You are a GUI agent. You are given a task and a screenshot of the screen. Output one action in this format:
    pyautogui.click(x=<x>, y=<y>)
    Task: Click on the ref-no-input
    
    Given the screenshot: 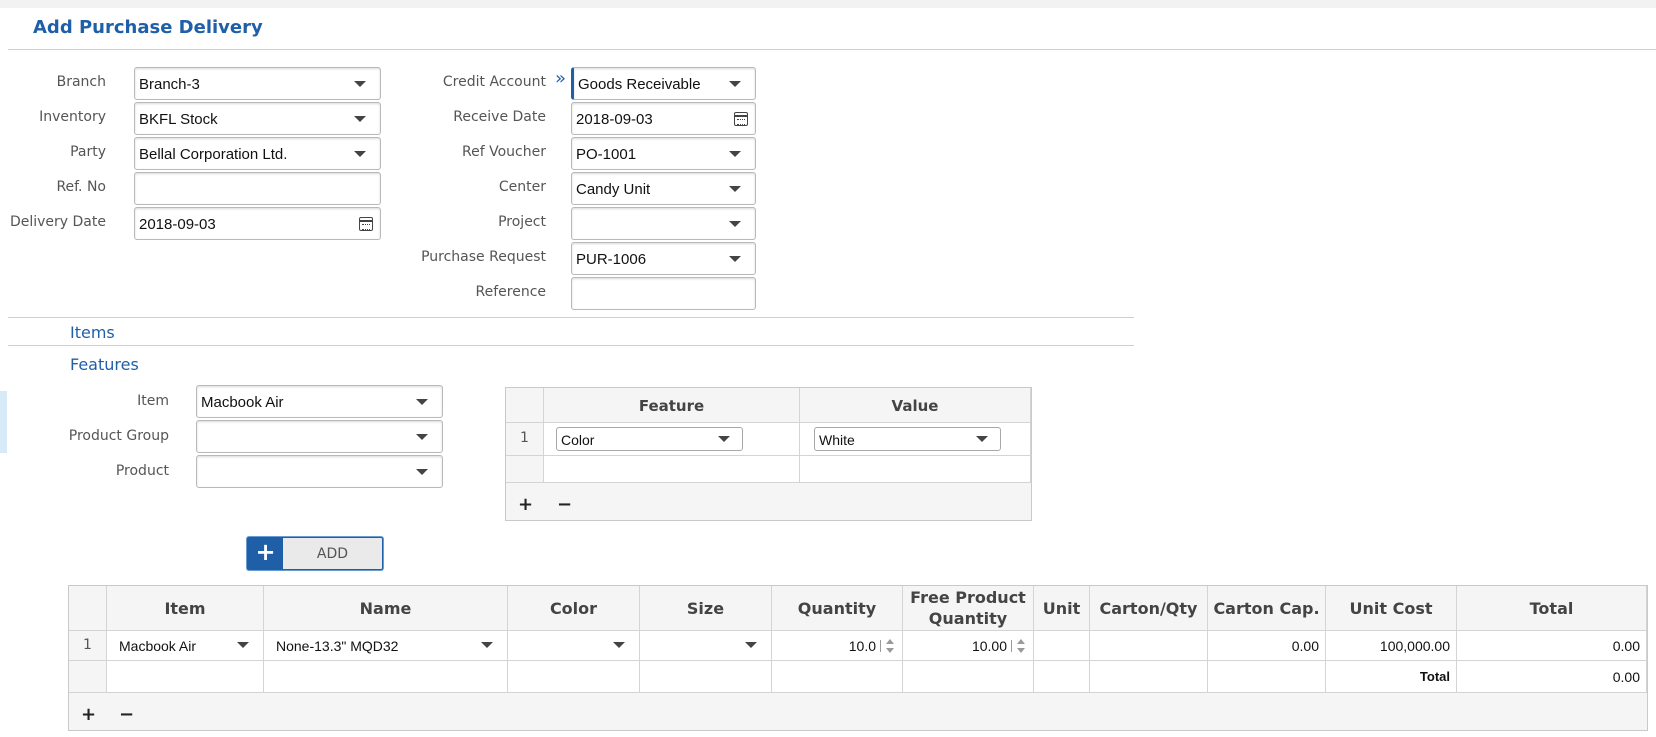 What is the action you would take?
    pyautogui.click(x=257, y=188)
    